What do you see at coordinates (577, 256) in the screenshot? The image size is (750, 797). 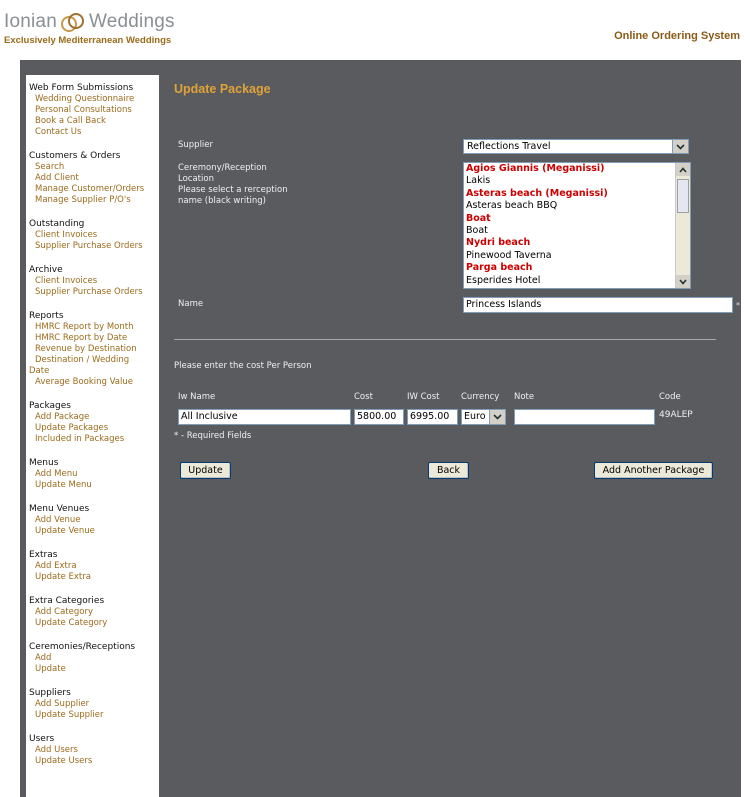 I see `list-item: Pinewood Taverna` at bounding box center [577, 256].